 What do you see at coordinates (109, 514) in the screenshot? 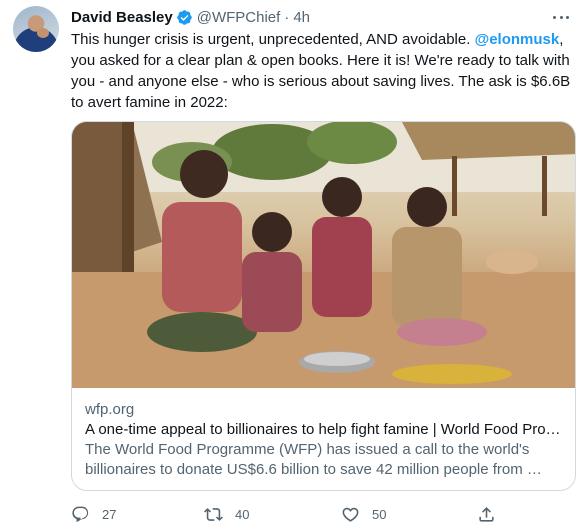
I see `reply-count: 27` at bounding box center [109, 514].